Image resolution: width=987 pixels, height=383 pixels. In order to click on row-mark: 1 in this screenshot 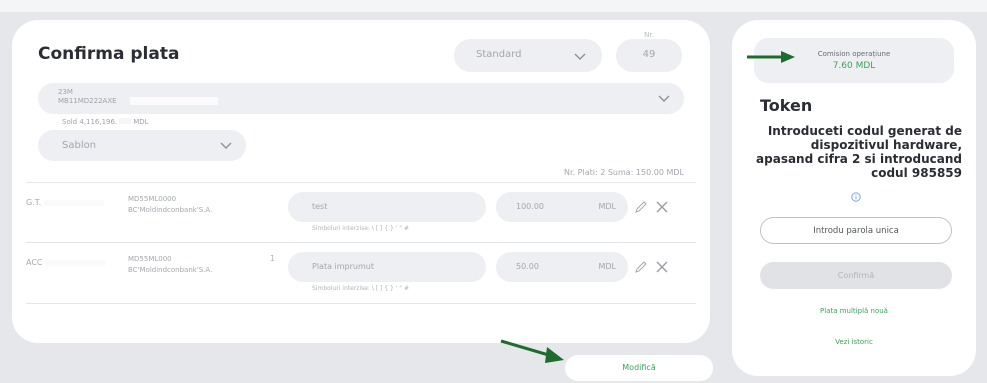, I will do `click(273, 258)`.